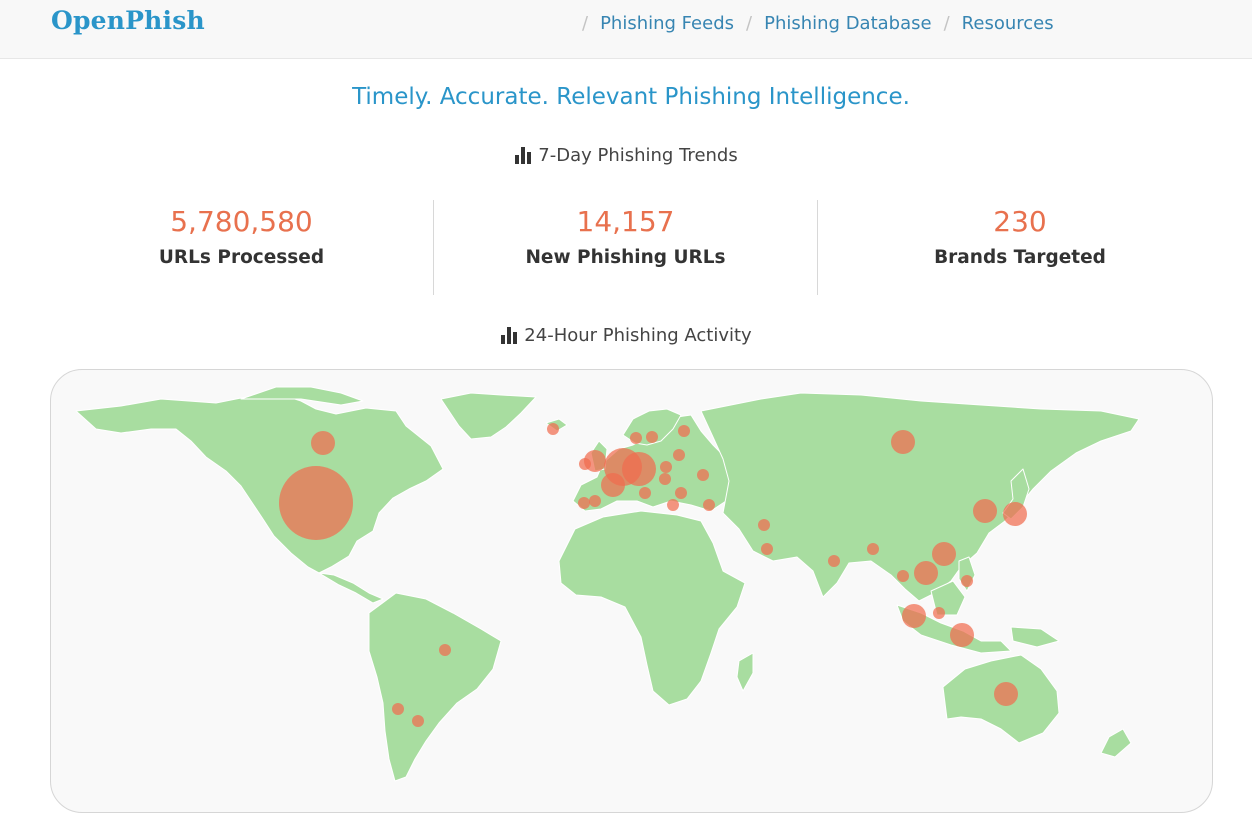 The height and width of the screenshot is (832, 1252). I want to click on land-greenland, so click(488, 416).